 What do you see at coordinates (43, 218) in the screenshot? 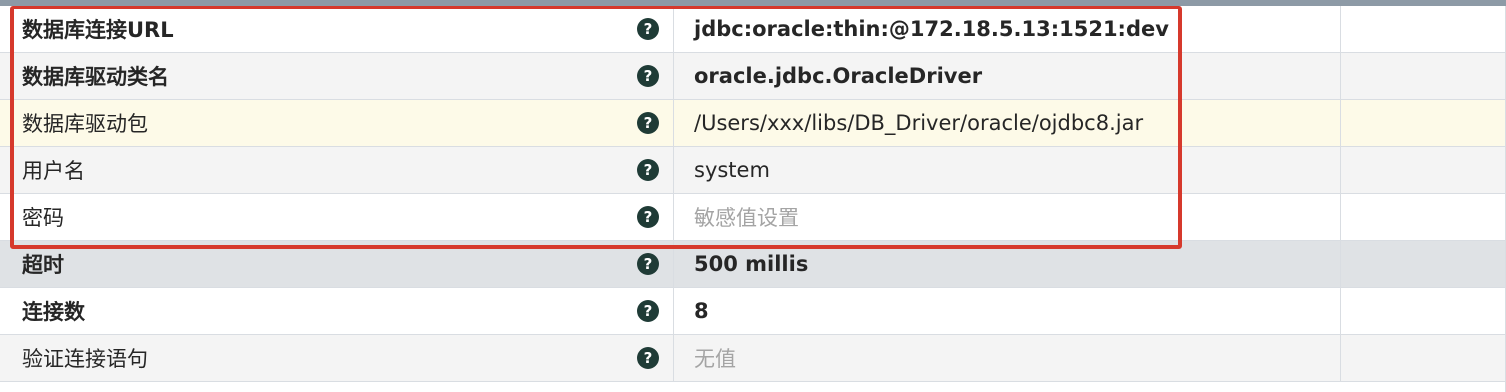
I see `property-name: 密码` at bounding box center [43, 218].